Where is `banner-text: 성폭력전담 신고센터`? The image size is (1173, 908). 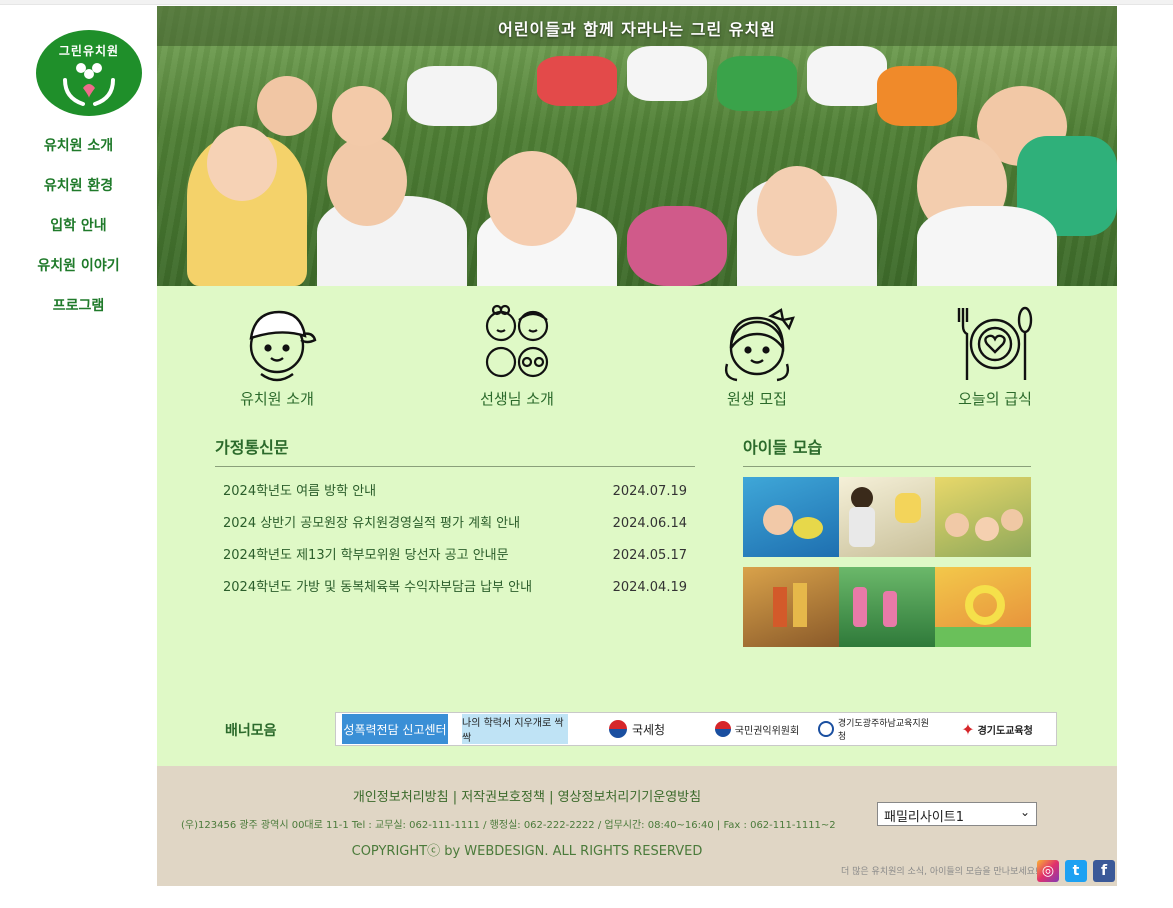 banner-text: 성폭력전담 신고센터 is located at coordinates (395, 729).